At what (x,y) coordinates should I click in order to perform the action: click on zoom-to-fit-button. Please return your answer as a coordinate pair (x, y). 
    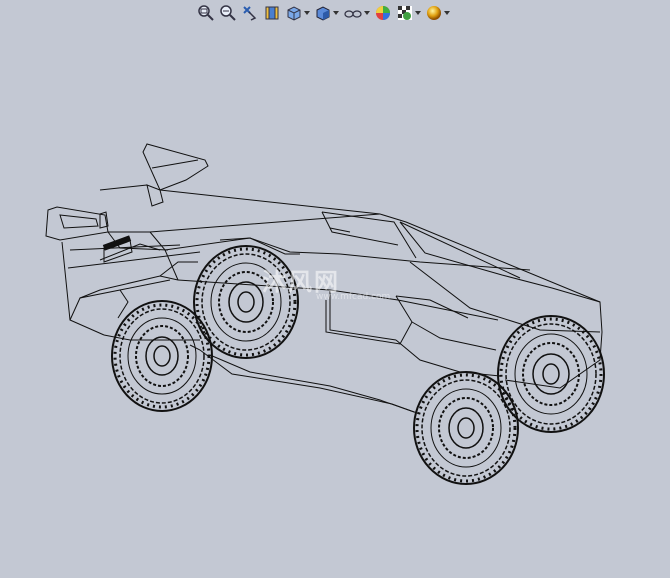
    Looking at the image, I should click on (206, 13).